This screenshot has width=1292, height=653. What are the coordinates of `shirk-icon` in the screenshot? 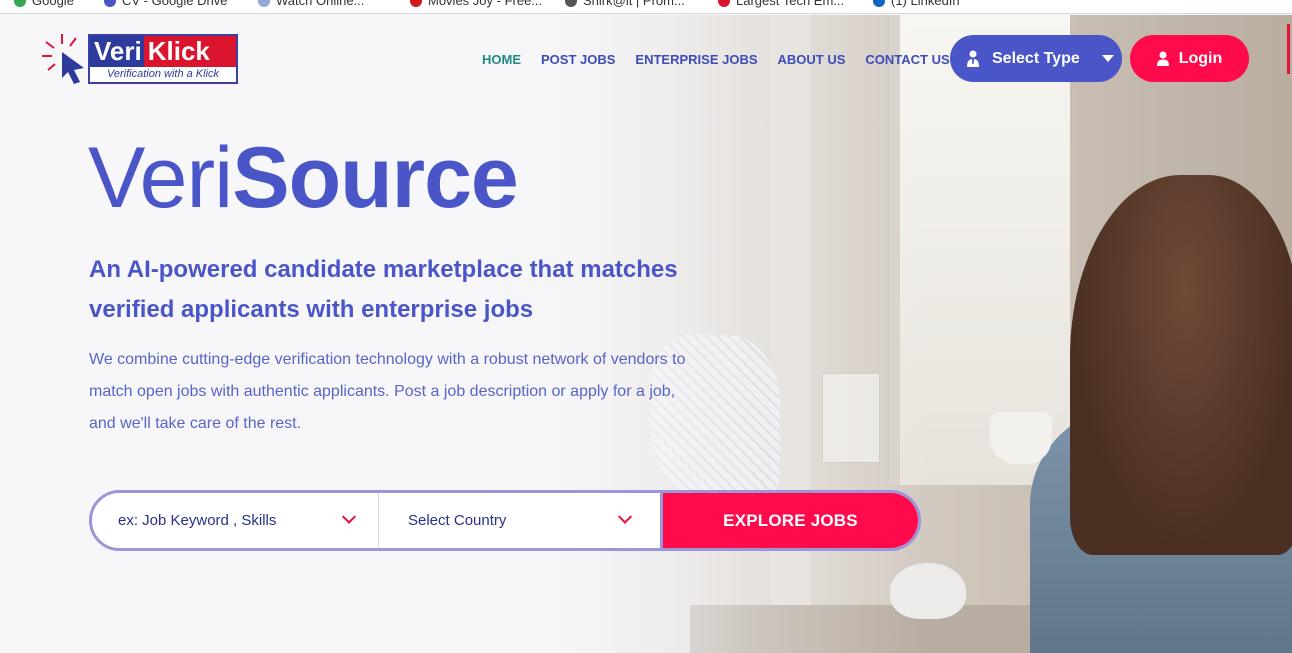 It's located at (571, 3).